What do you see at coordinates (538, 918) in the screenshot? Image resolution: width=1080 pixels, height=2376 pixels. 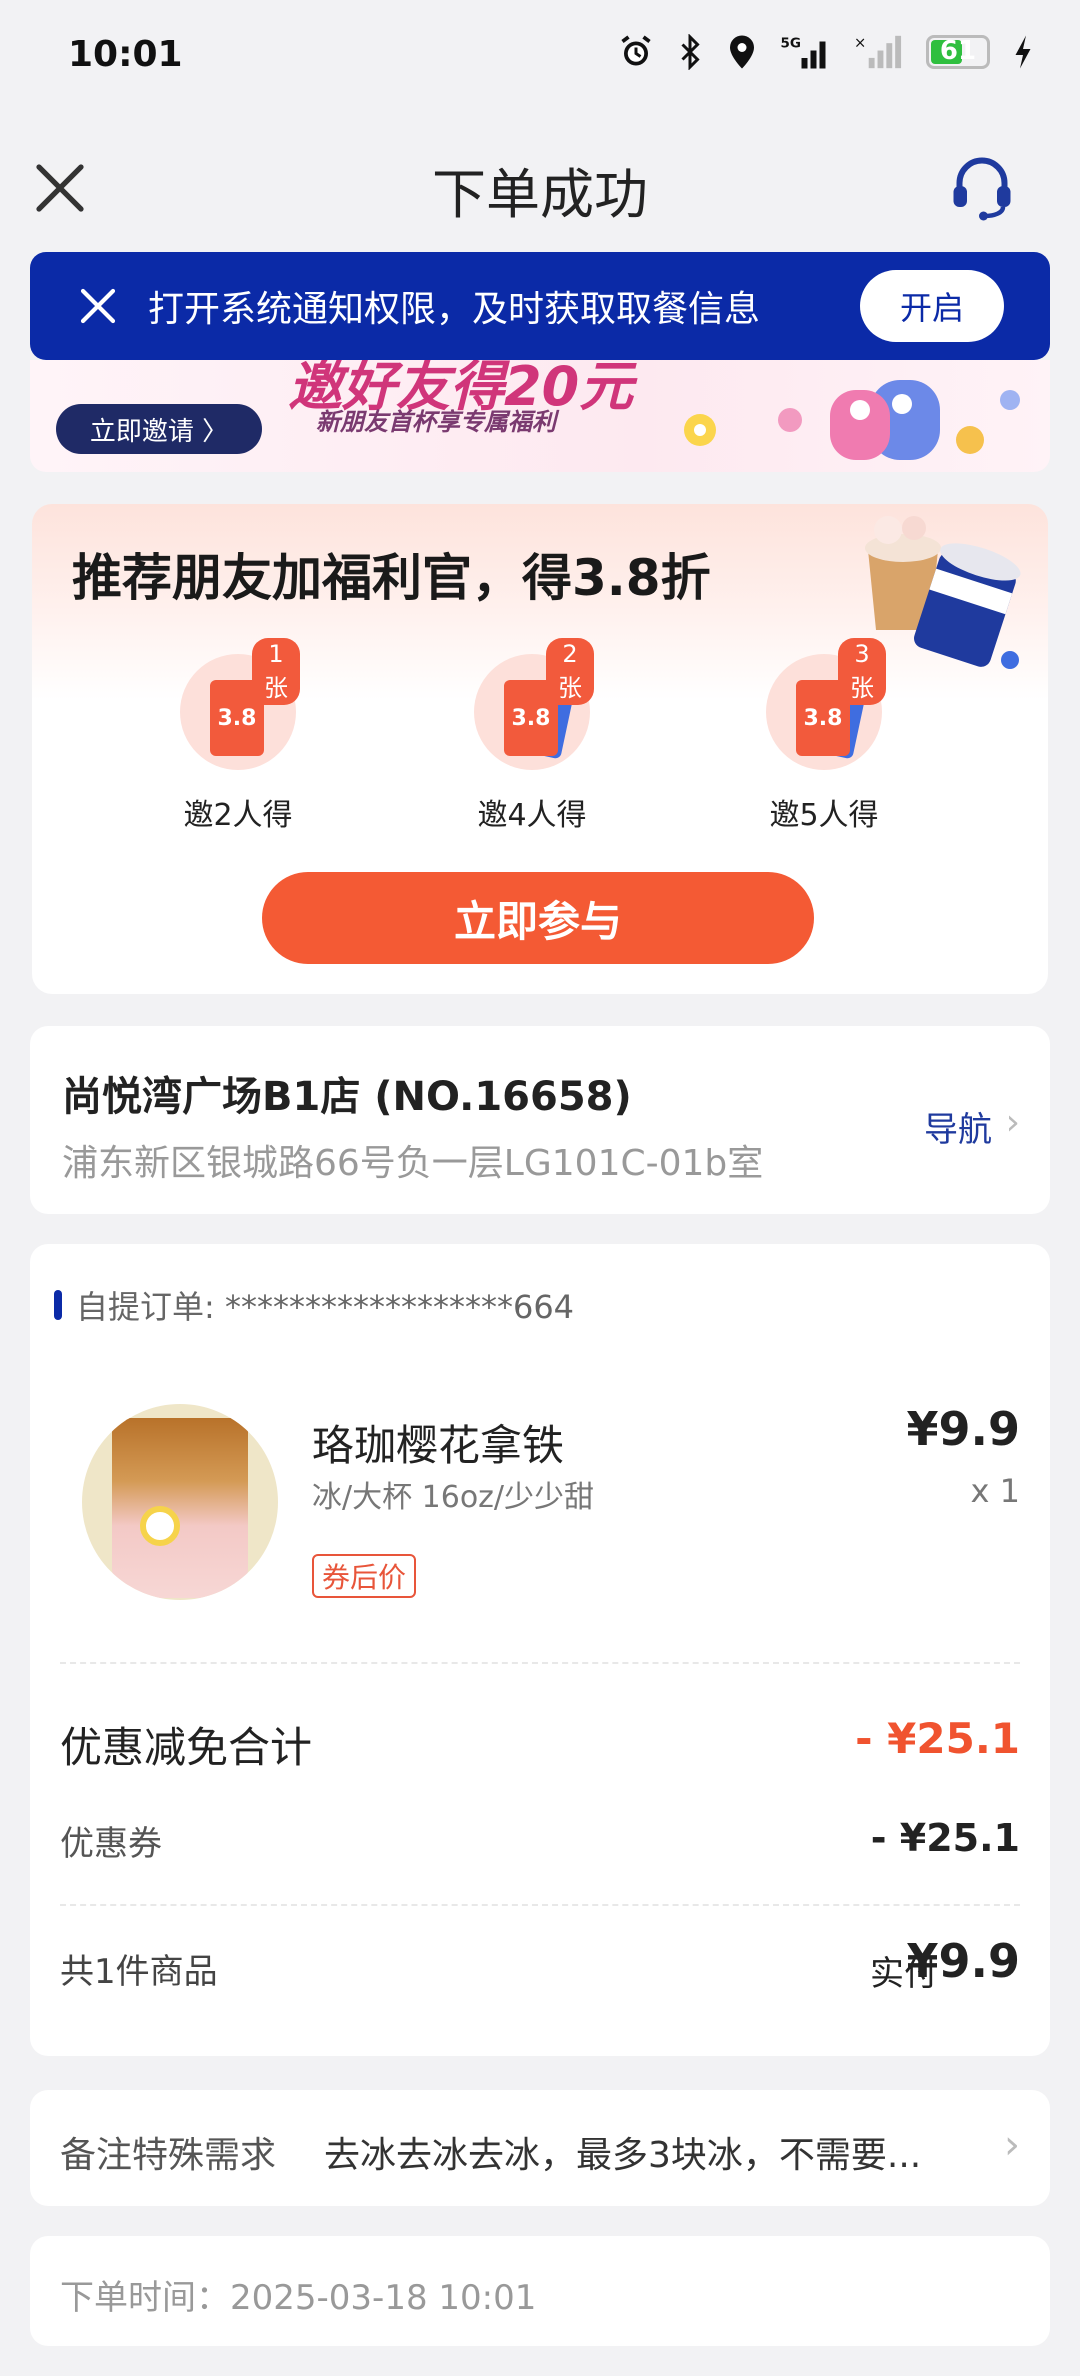 I see `join-now-button: 立即参与` at bounding box center [538, 918].